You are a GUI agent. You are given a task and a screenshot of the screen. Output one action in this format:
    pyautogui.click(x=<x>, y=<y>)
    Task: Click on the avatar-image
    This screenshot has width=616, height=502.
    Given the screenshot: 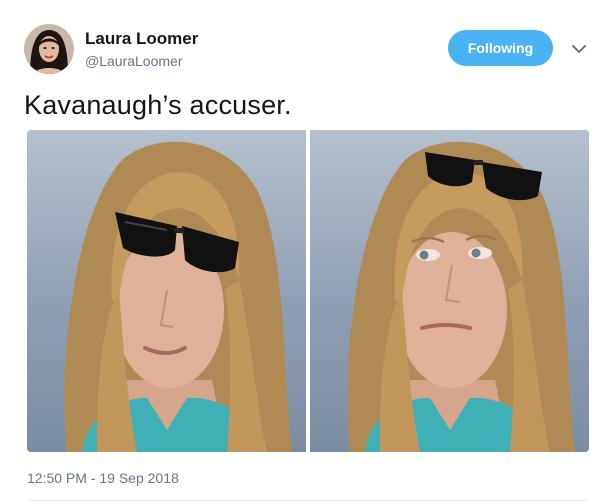 What is the action you would take?
    pyautogui.click(x=49, y=49)
    